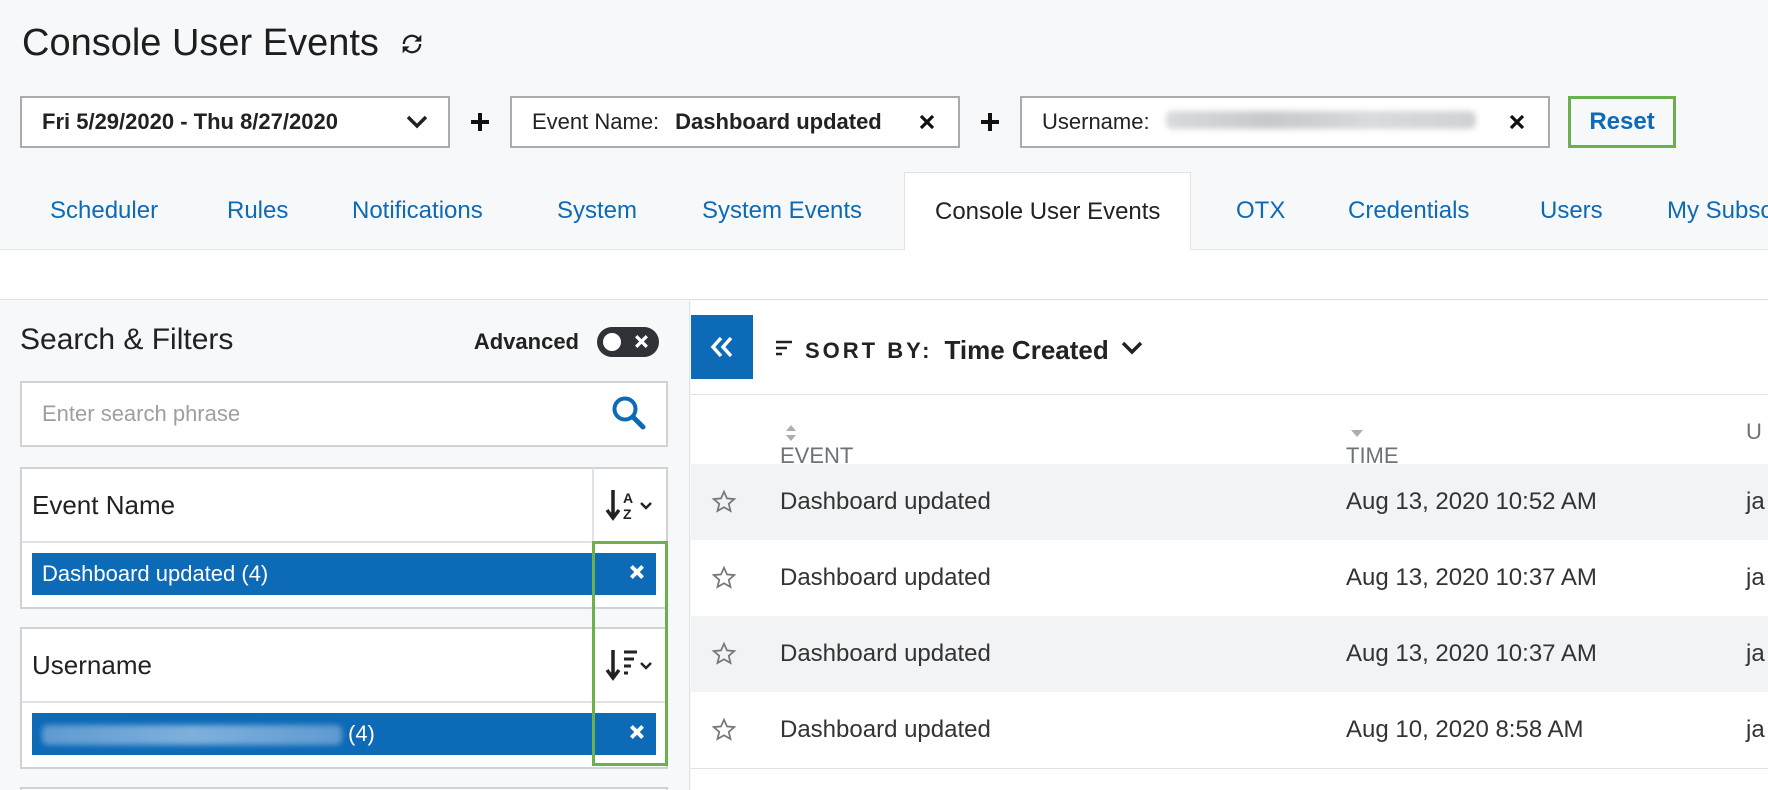 The image size is (1768, 790). I want to click on facet-body: Dashboard updated (4), so click(344, 575).